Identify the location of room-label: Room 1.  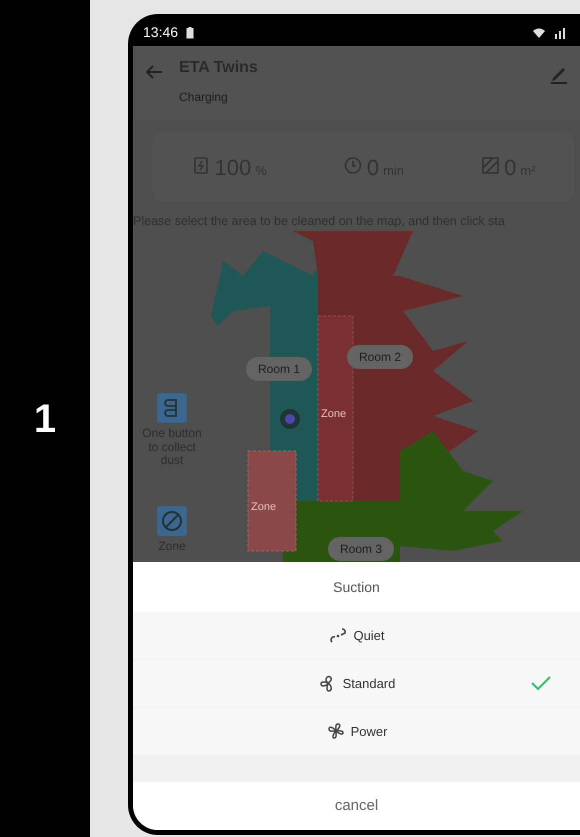
(279, 368).